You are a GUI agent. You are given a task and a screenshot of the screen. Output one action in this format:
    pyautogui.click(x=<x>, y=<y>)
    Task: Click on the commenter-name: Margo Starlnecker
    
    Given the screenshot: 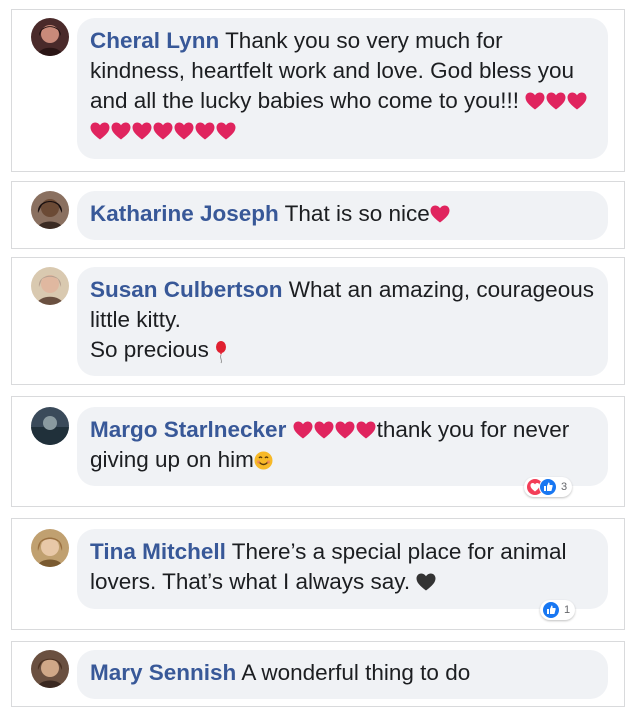 What is the action you would take?
    pyautogui.click(x=188, y=429)
    